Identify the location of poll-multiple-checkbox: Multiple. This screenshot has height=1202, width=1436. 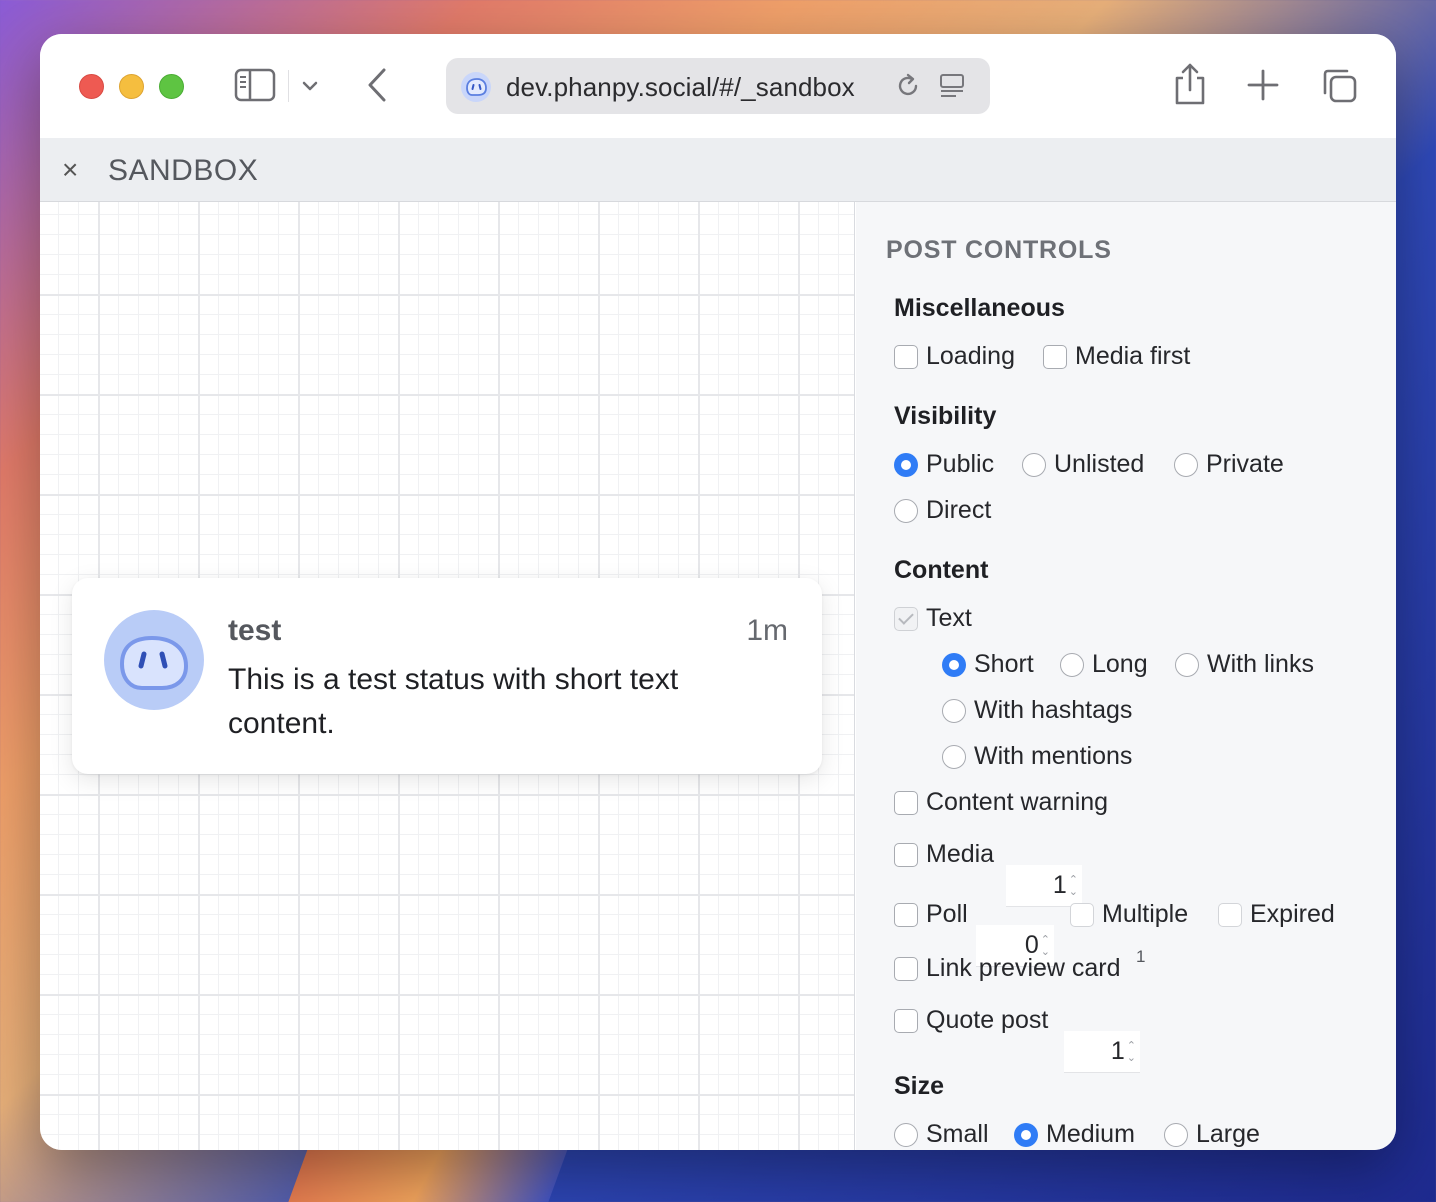
(1129, 914).